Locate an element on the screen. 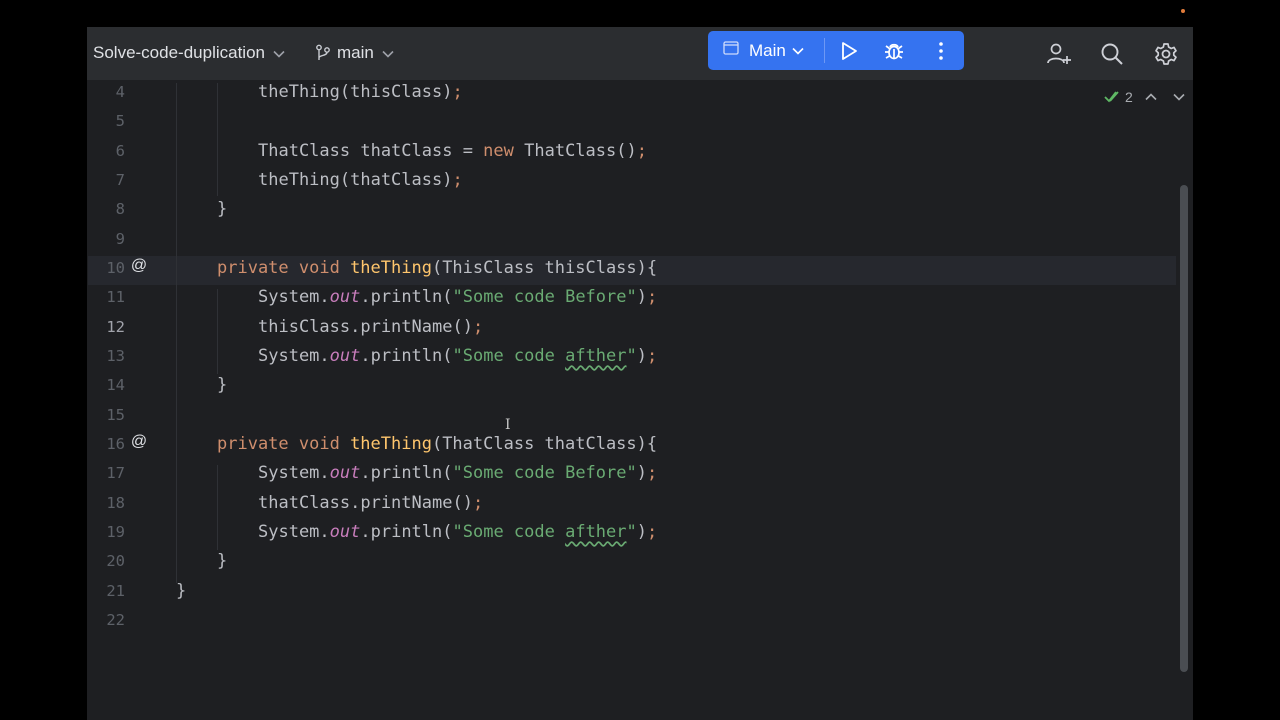 This screenshot has width=1280, height=720. line-number: 5 is located at coordinates (120, 121).